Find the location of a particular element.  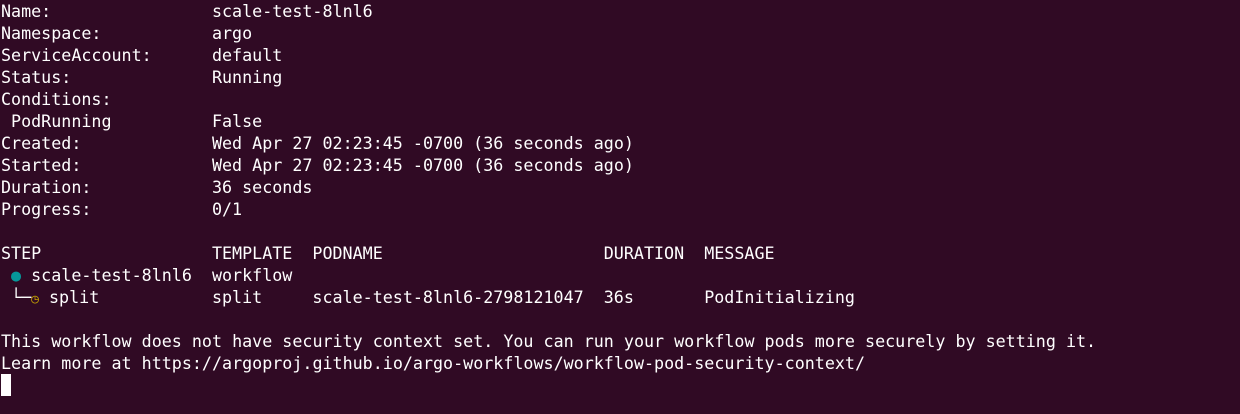

detail-label: Created: is located at coordinates (41, 143).